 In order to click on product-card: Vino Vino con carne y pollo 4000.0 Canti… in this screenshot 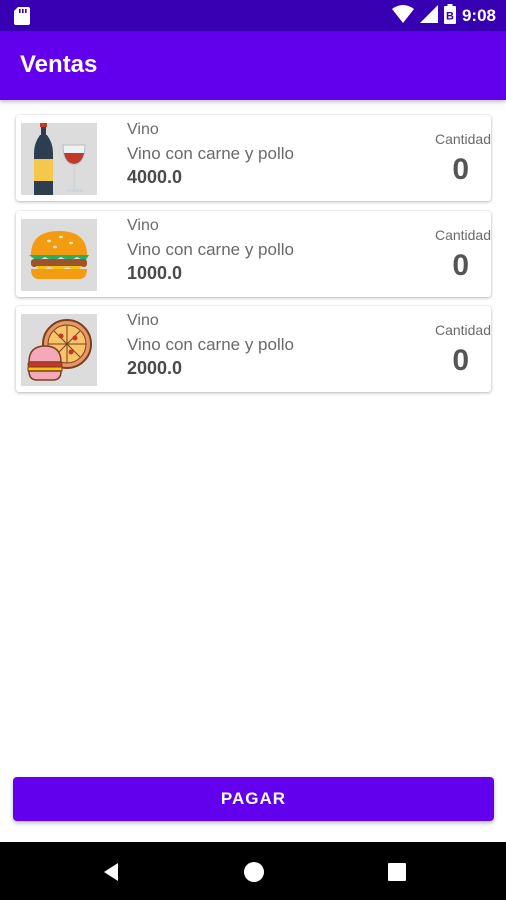, I will do `click(253, 158)`.